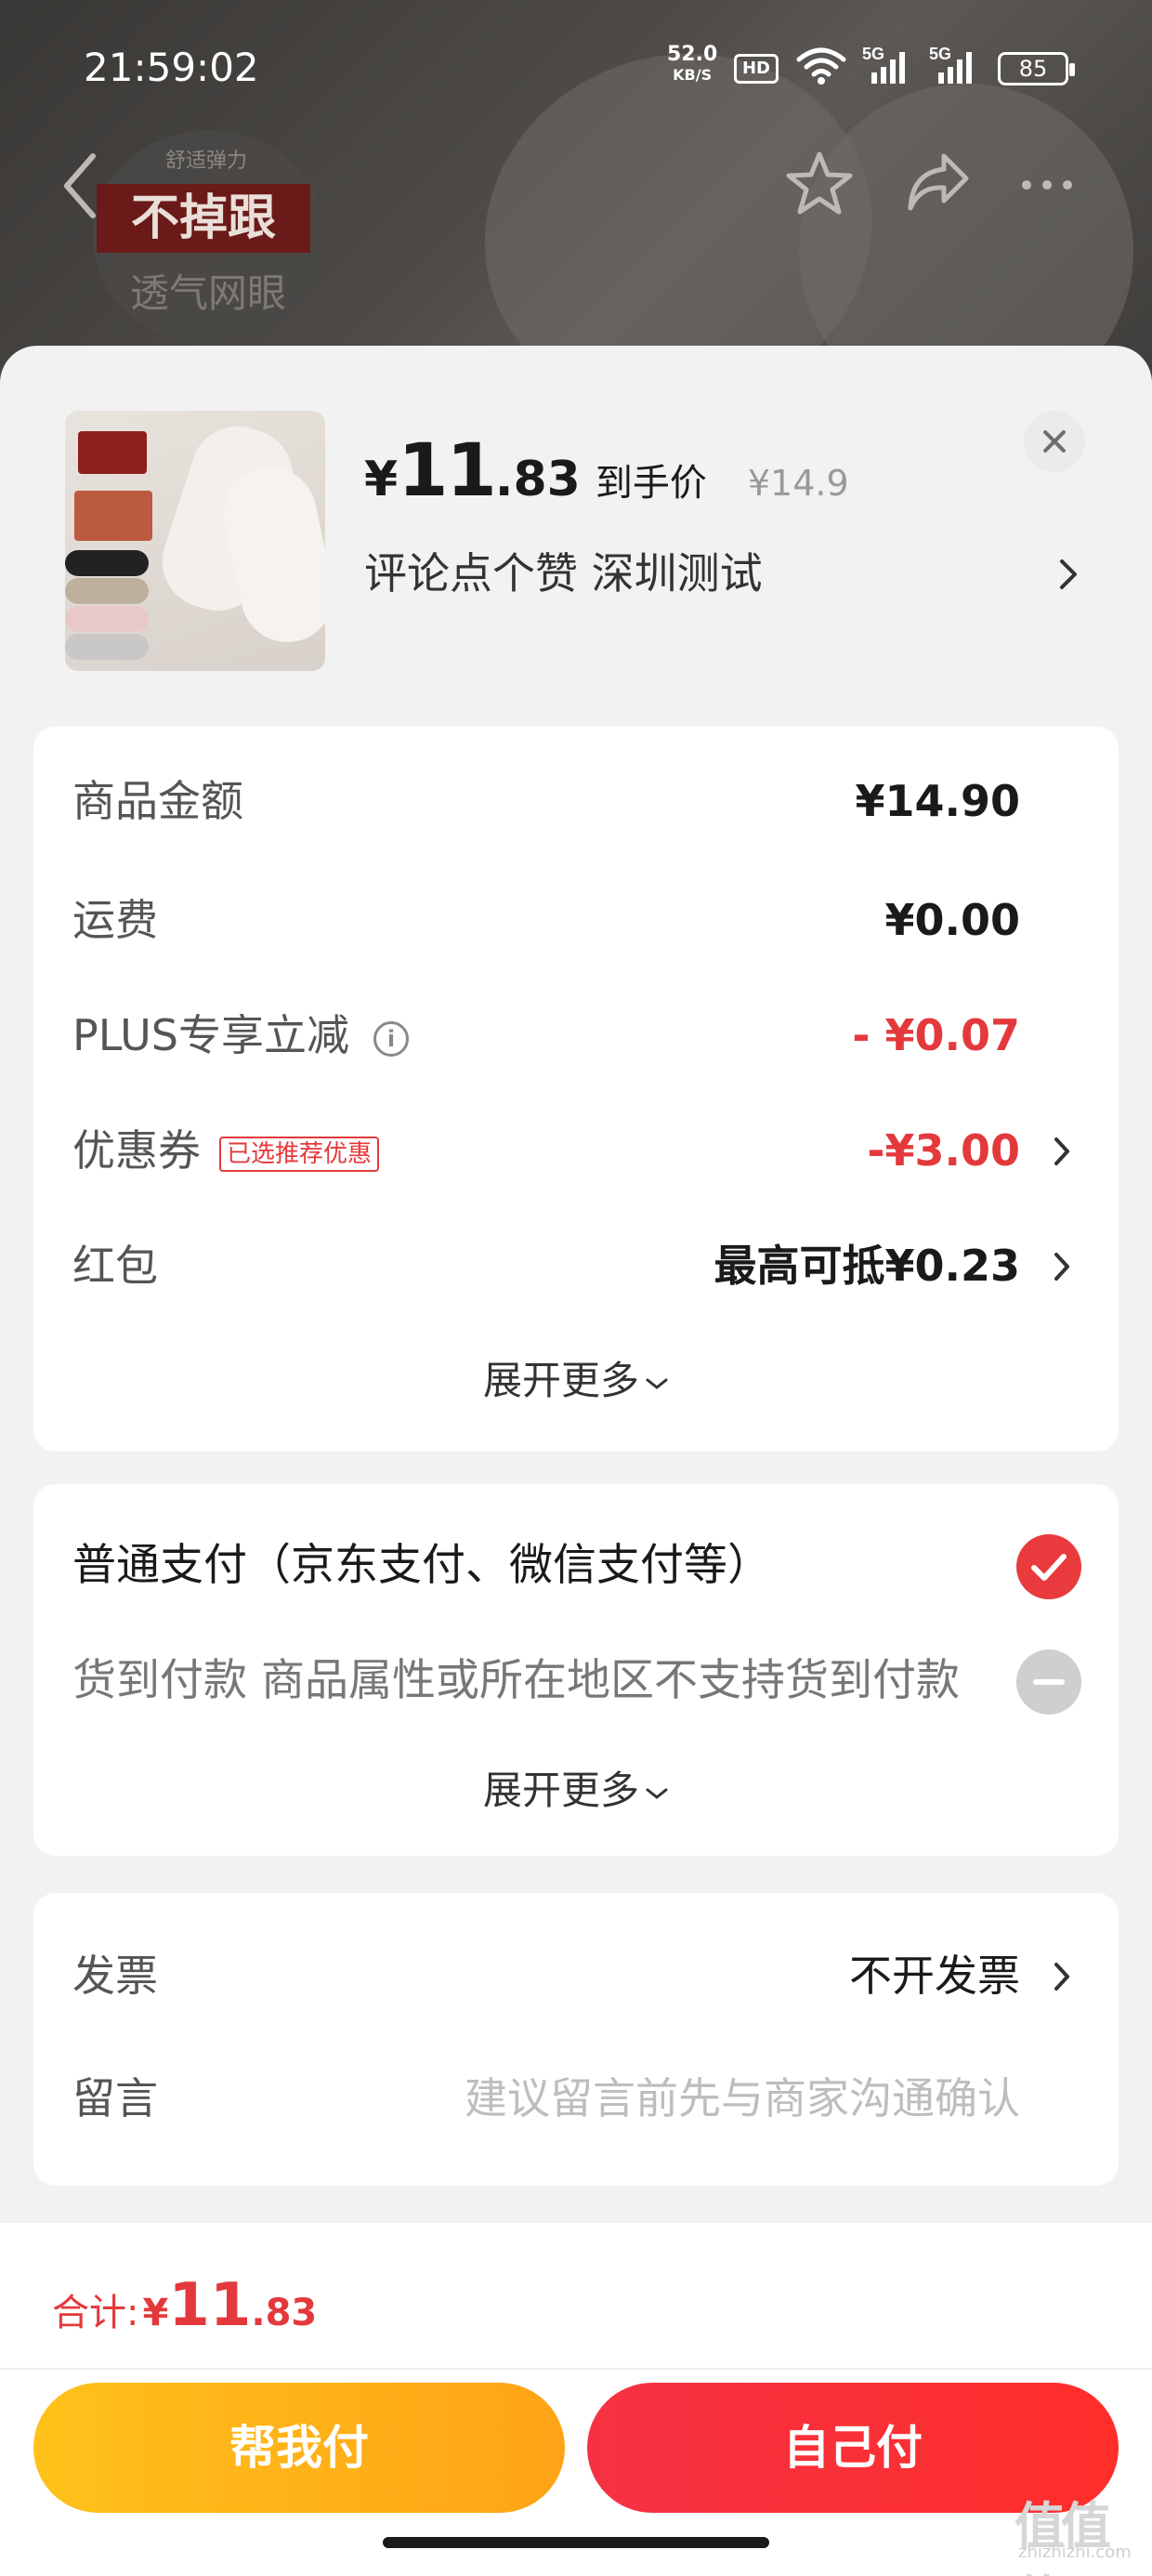 The image size is (1152, 2576). Describe the element at coordinates (937, 801) in the screenshot. I see `row-value: ¥14.90` at that location.